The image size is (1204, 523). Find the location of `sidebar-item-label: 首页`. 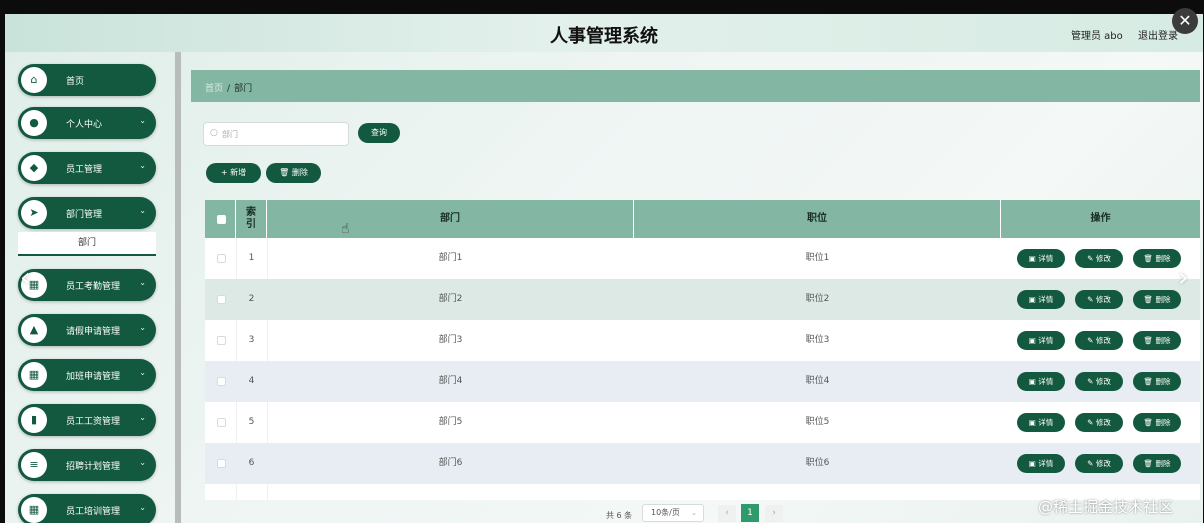

sidebar-item-label: 首页 is located at coordinates (75, 82).